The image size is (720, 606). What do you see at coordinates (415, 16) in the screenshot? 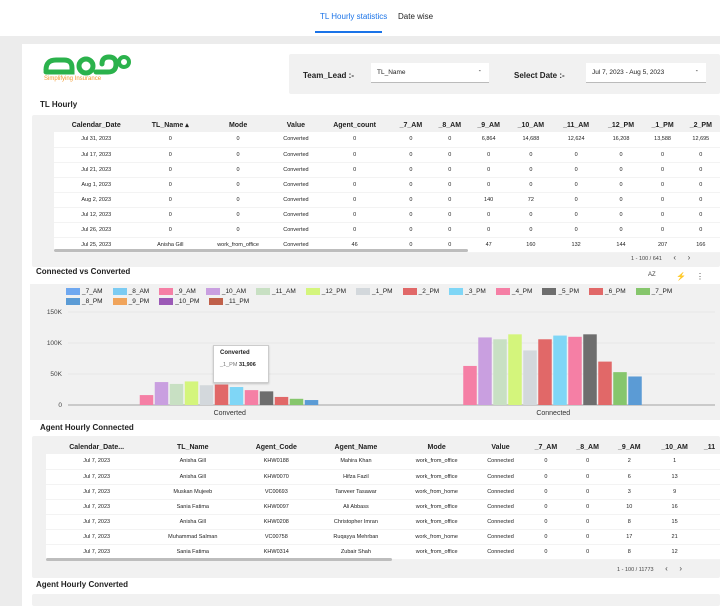
I see `tab-date-wise: Date wise` at bounding box center [415, 16].